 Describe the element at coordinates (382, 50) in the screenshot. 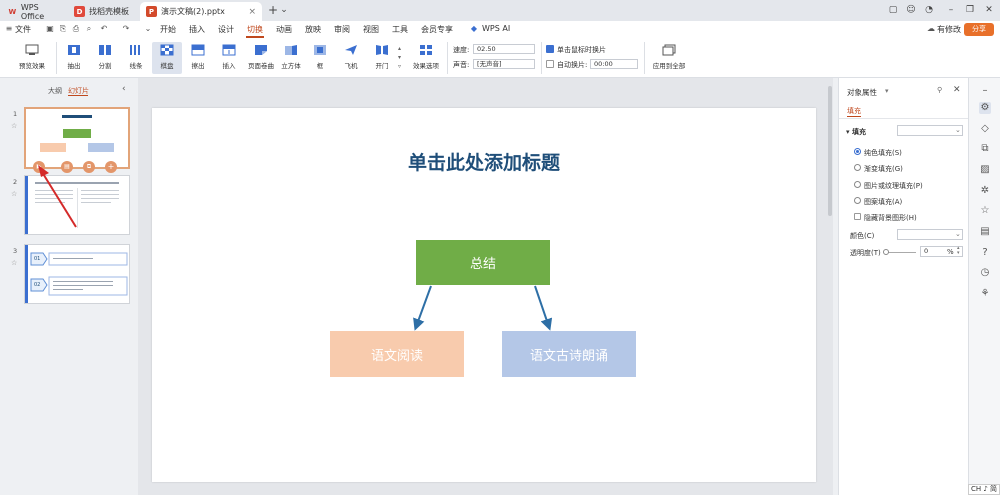

I see `open-door-icon` at that location.